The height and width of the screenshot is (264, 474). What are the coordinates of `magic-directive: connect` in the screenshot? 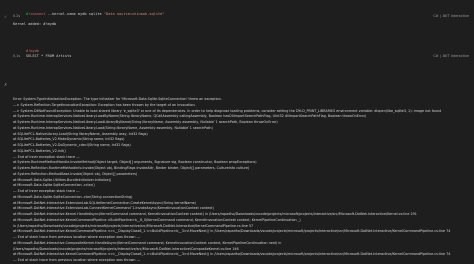 It's located at (38, 14).